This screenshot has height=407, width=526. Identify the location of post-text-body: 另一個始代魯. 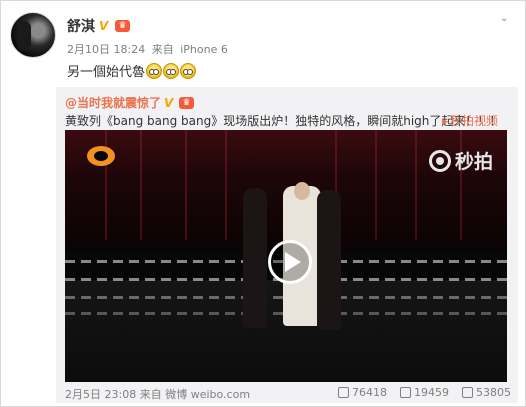
(106, 72).